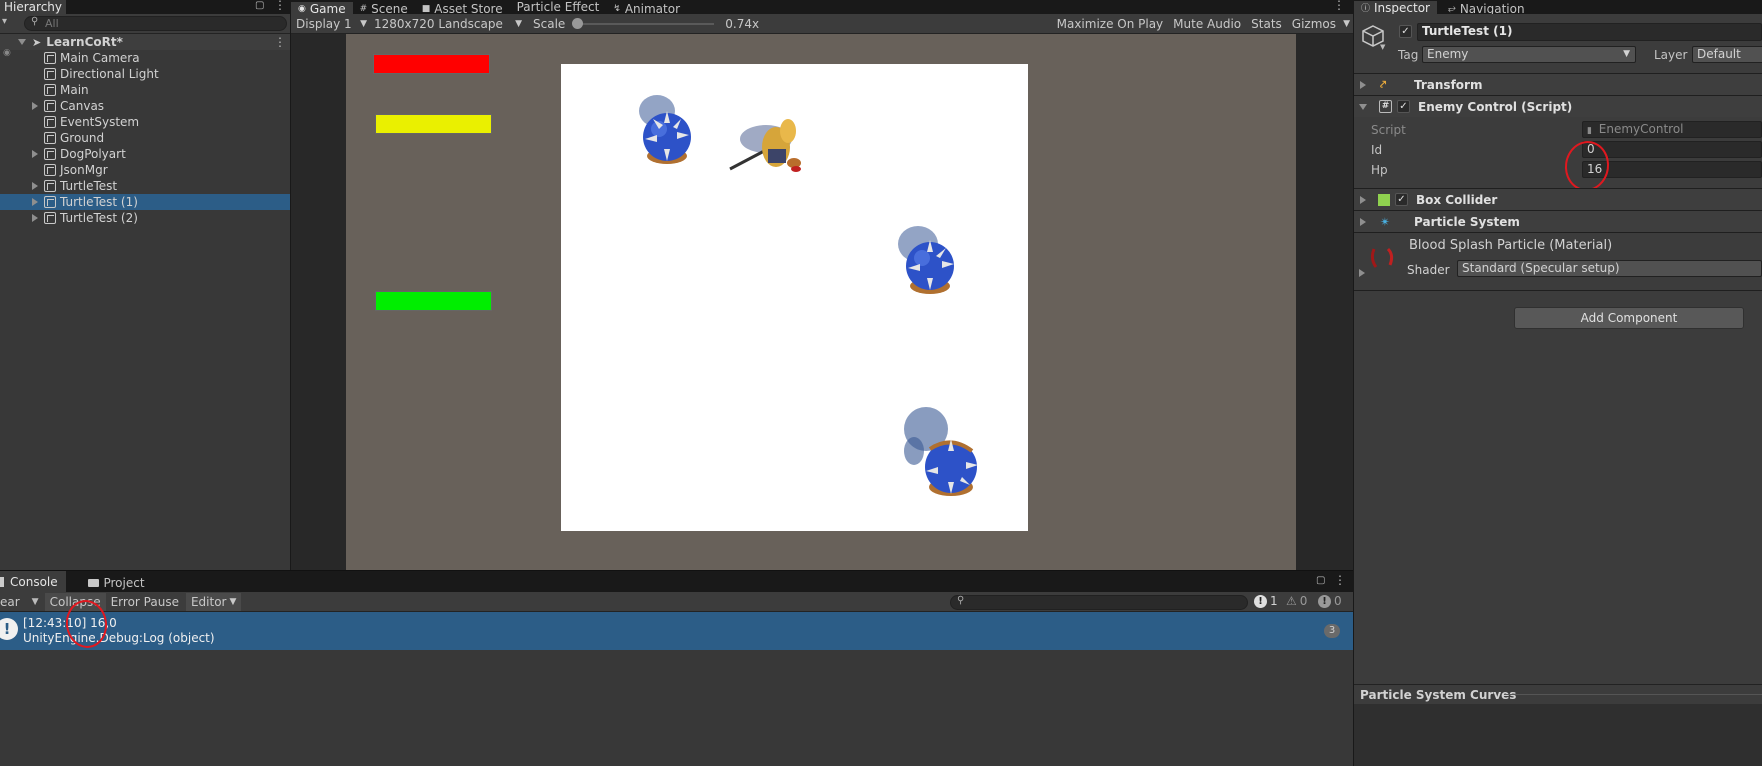 Image resolution: width=1762 pixels, height=766 pixels. I want to click on game-icon: ◉, so click(302, 9).